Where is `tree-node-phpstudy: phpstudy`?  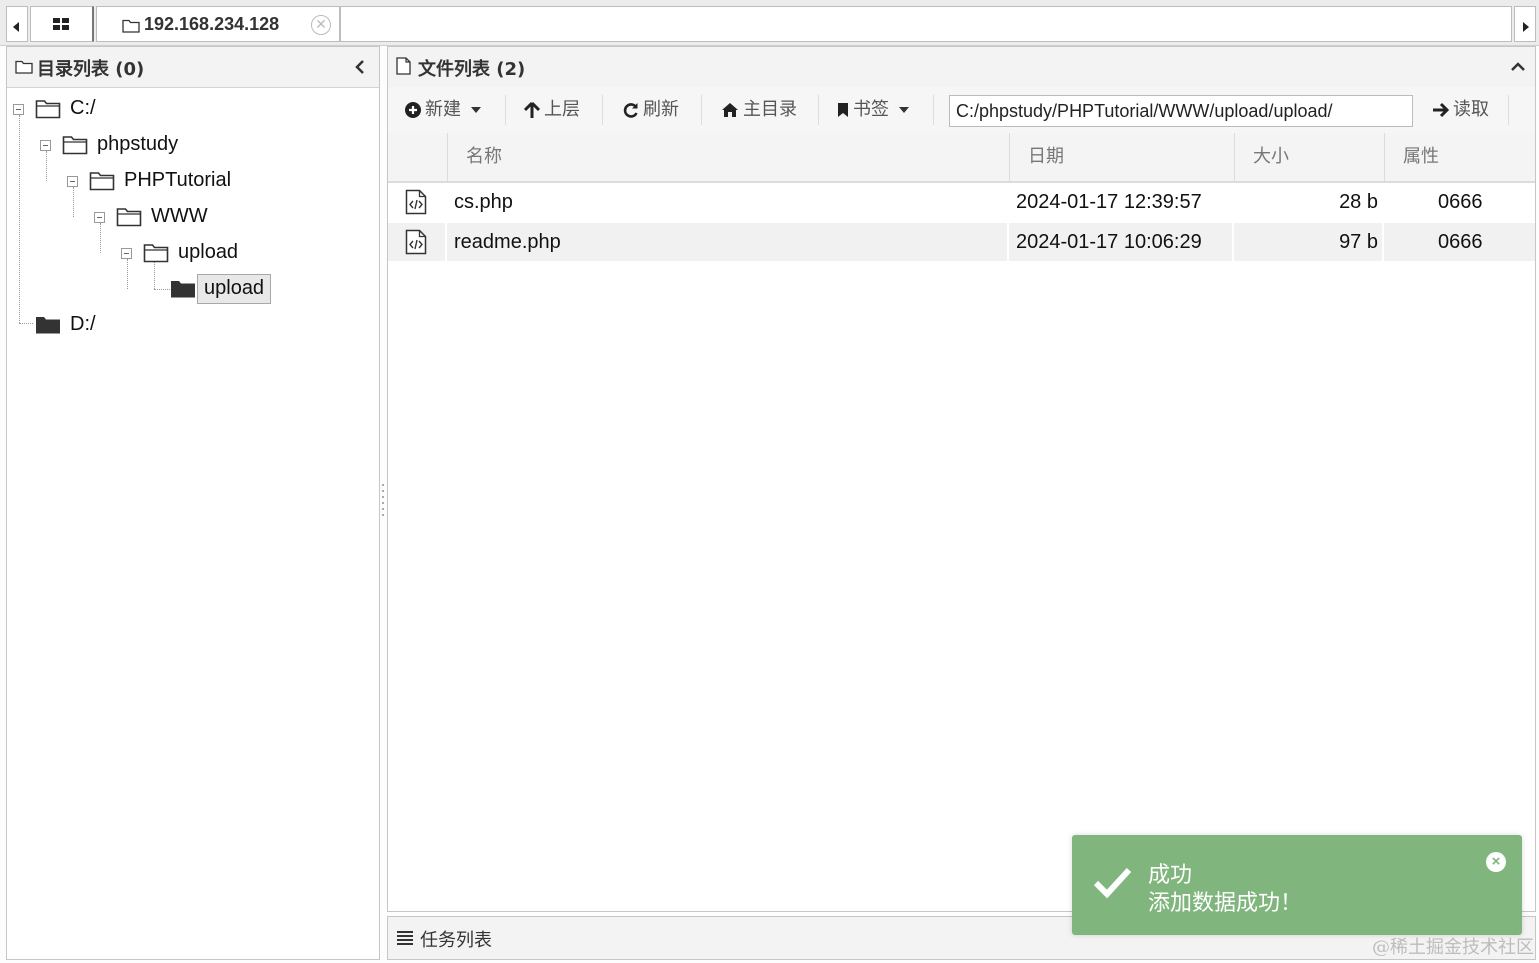 tree-node-phpstudy: phpstudy is located at coordinates (190, 145).